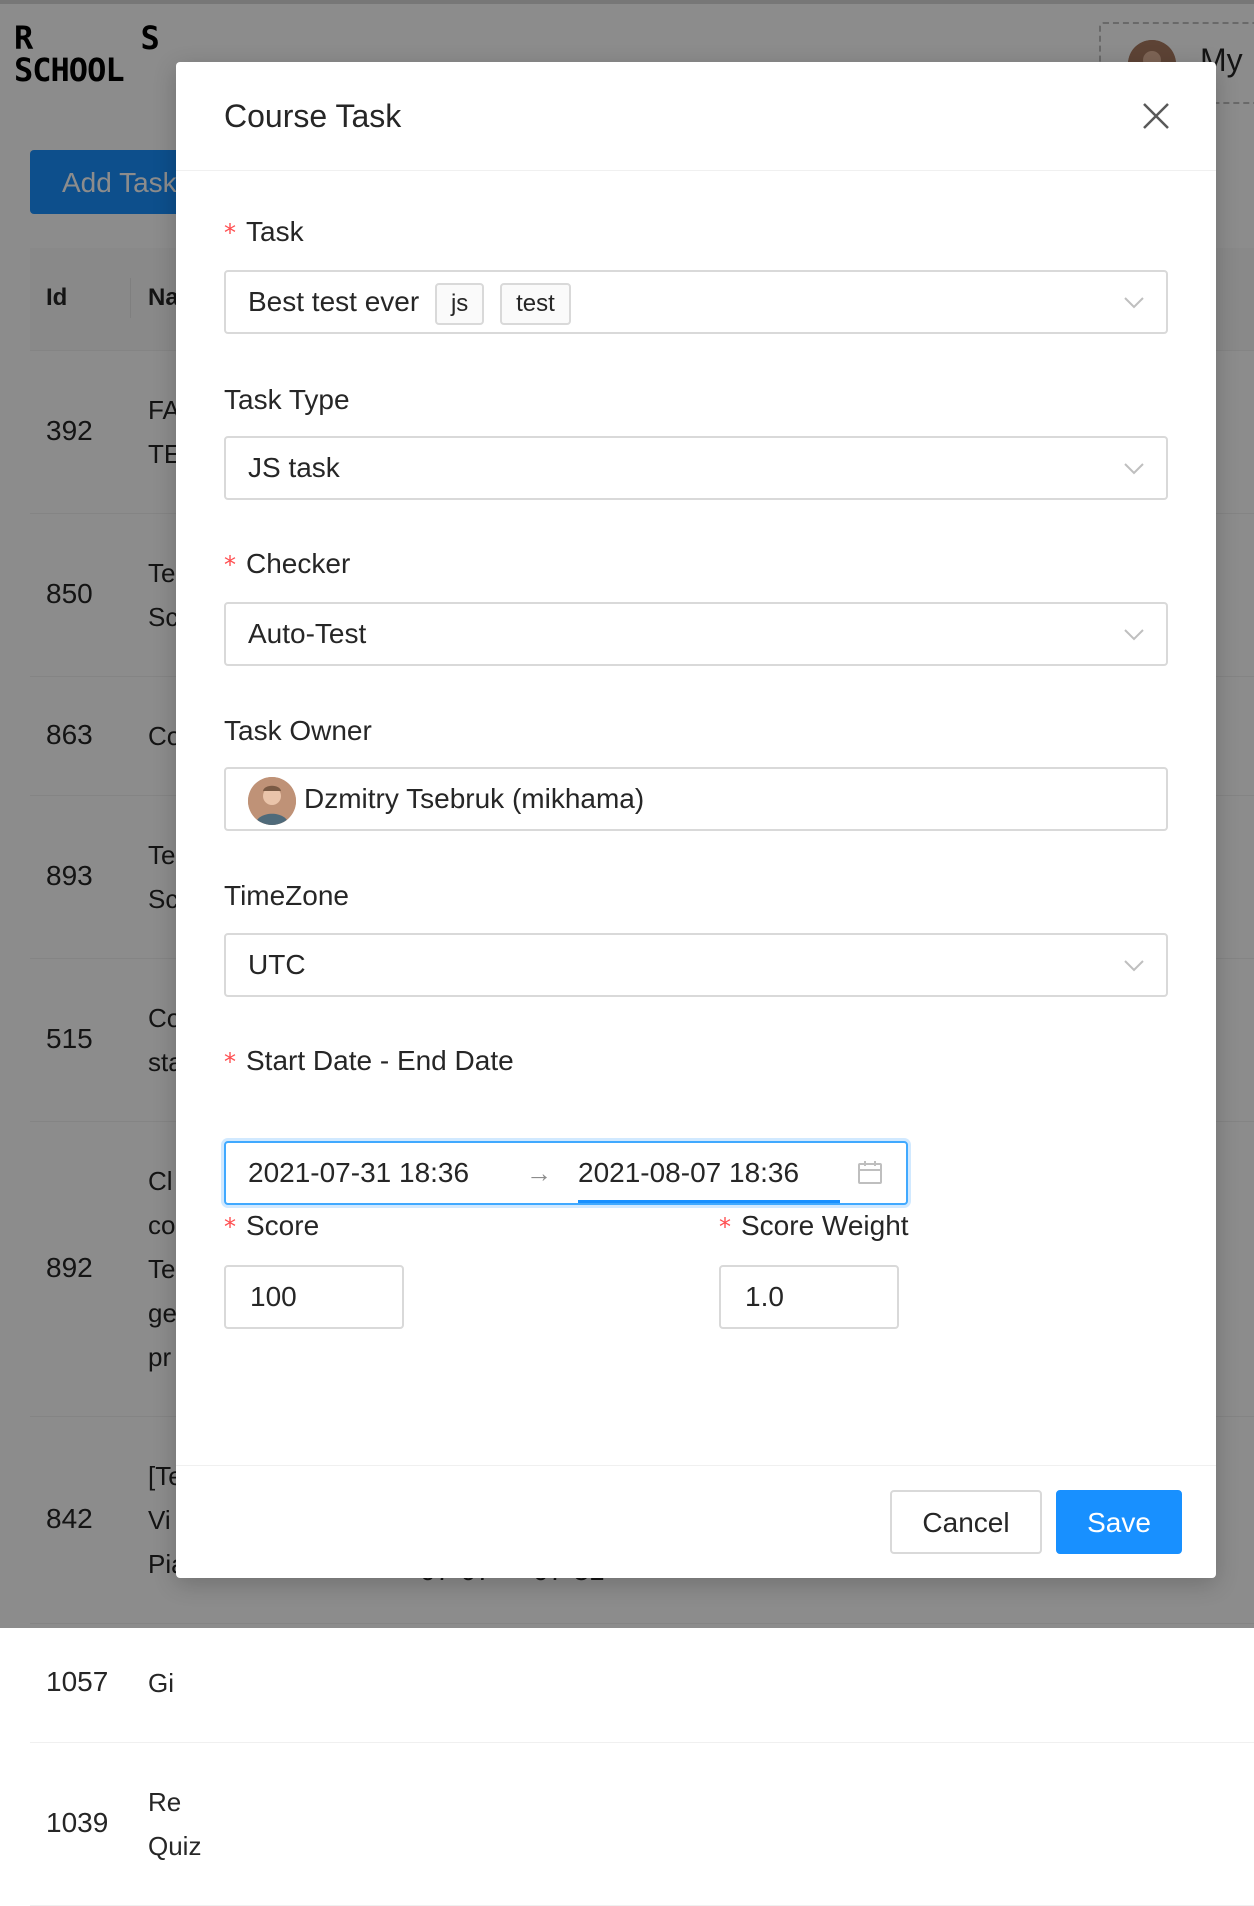 The height and width of the screenshot is (1906, 1254). What do you see at coordinates (696, 799) in the screenshot?
I see `task-owner-input: Dzmitry Tsebruk (mikhama)` at bounding box center [696, 799].